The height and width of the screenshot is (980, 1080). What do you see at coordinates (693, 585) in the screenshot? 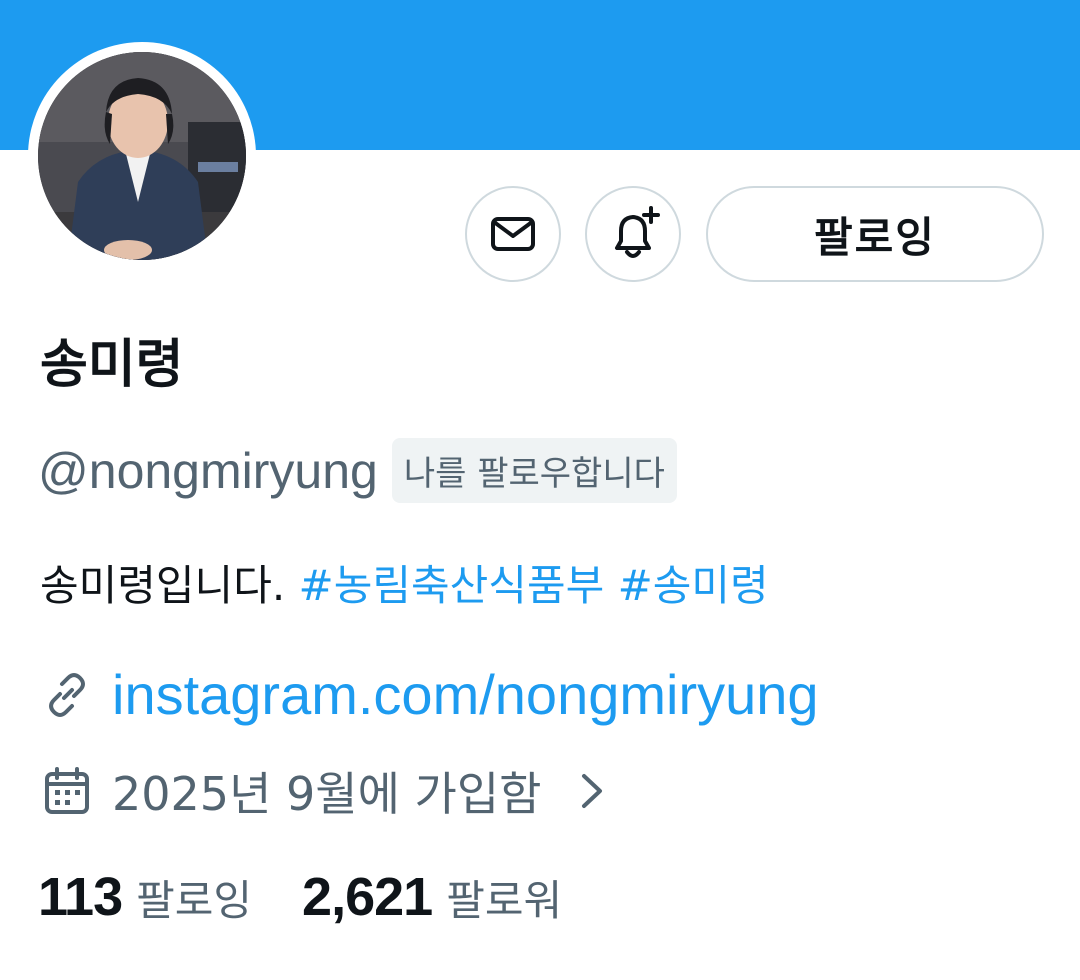
I see `hashtag-link: #송미령` at bounding box center [693, 585].